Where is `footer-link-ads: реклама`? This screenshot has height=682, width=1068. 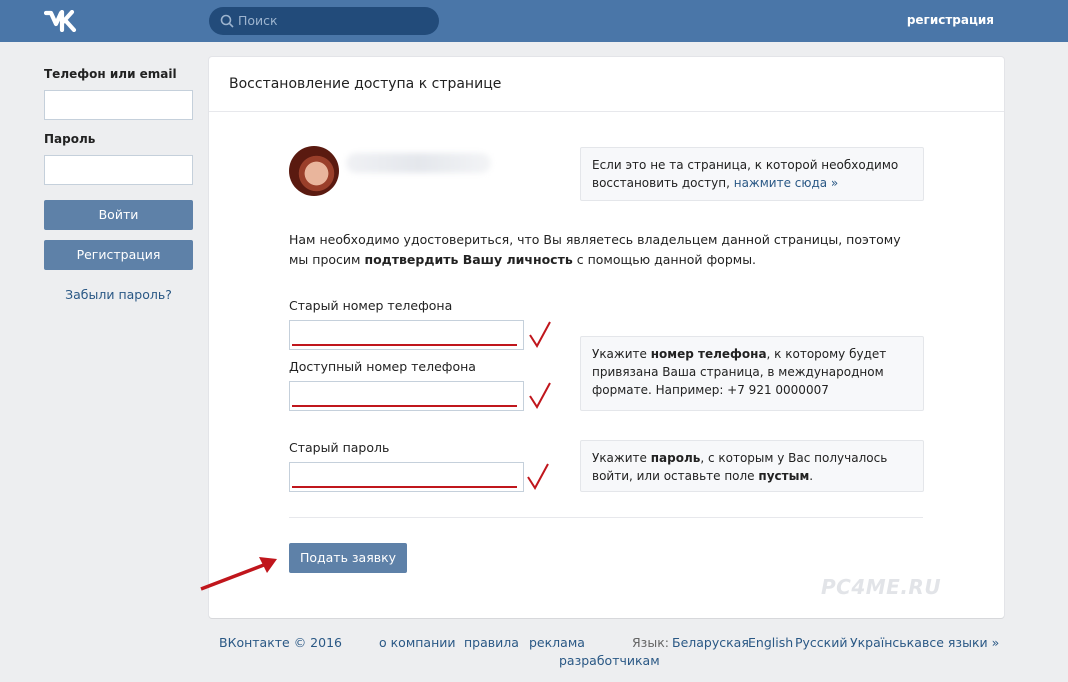 footer-link-ads: реклама is located at coordinates (557, 642).